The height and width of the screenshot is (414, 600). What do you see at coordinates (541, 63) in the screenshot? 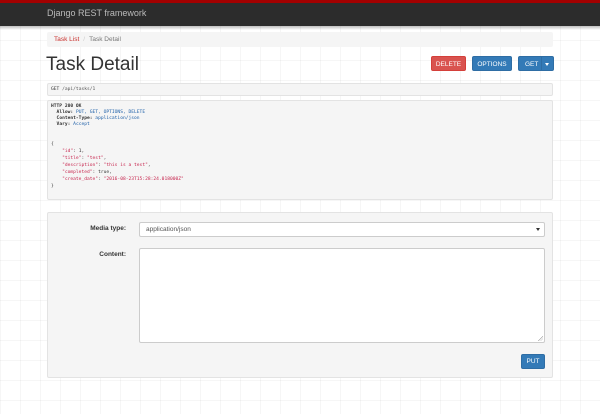
I see `get-button-divider` at bounding box center [541, 63].